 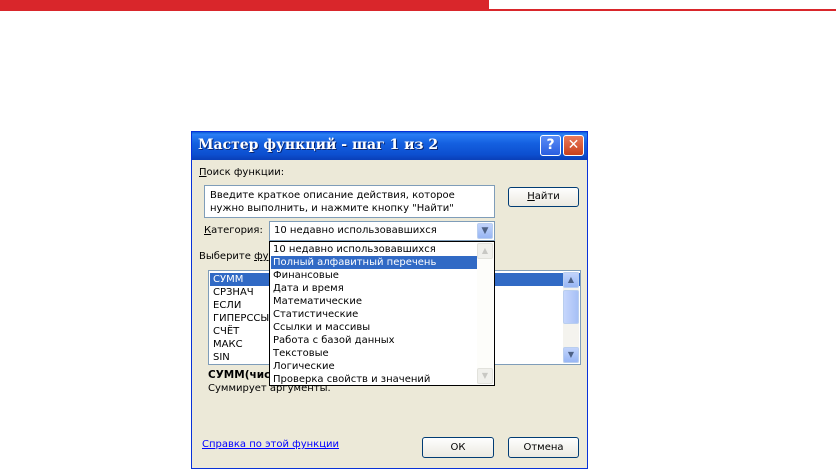 I want to click on top-red-bar, so click(x=244, y=5).